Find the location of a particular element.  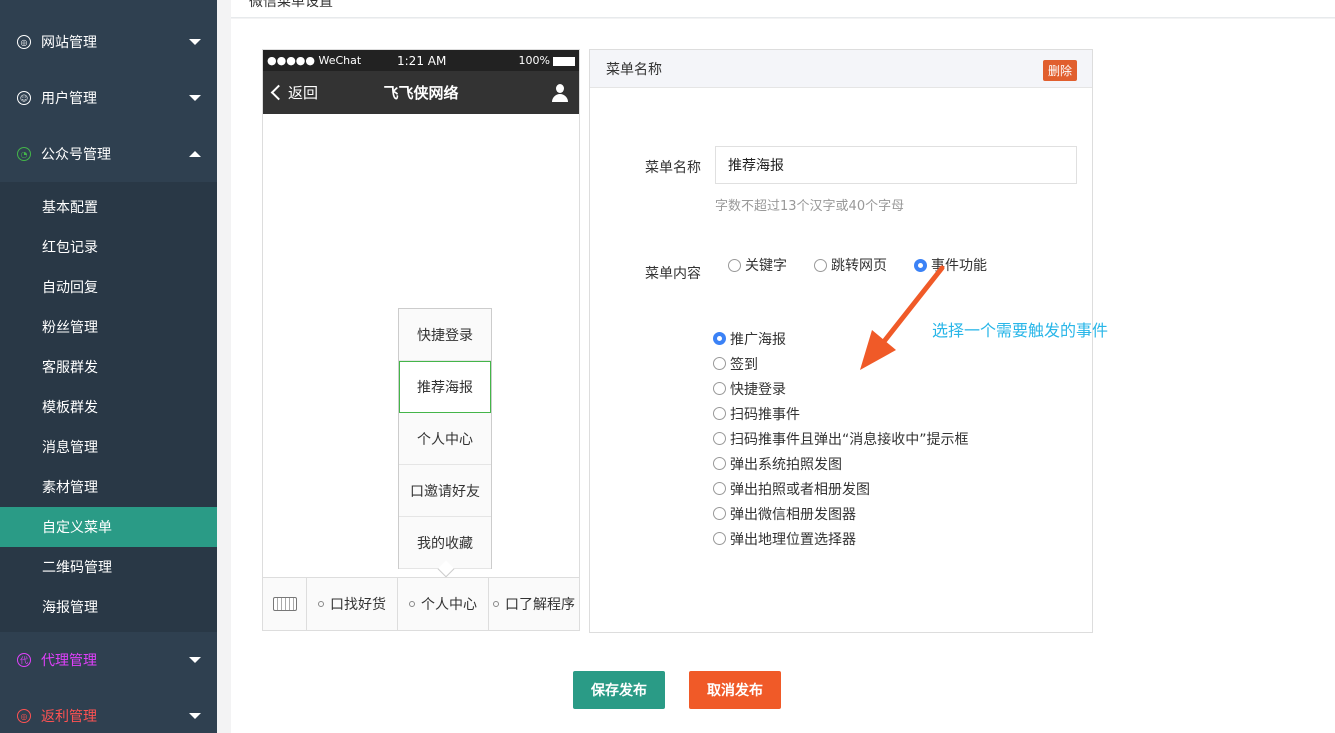

event-option: 扫码推事件且弹出“消息接收中”提示框 is located at coordinates (841, 438).